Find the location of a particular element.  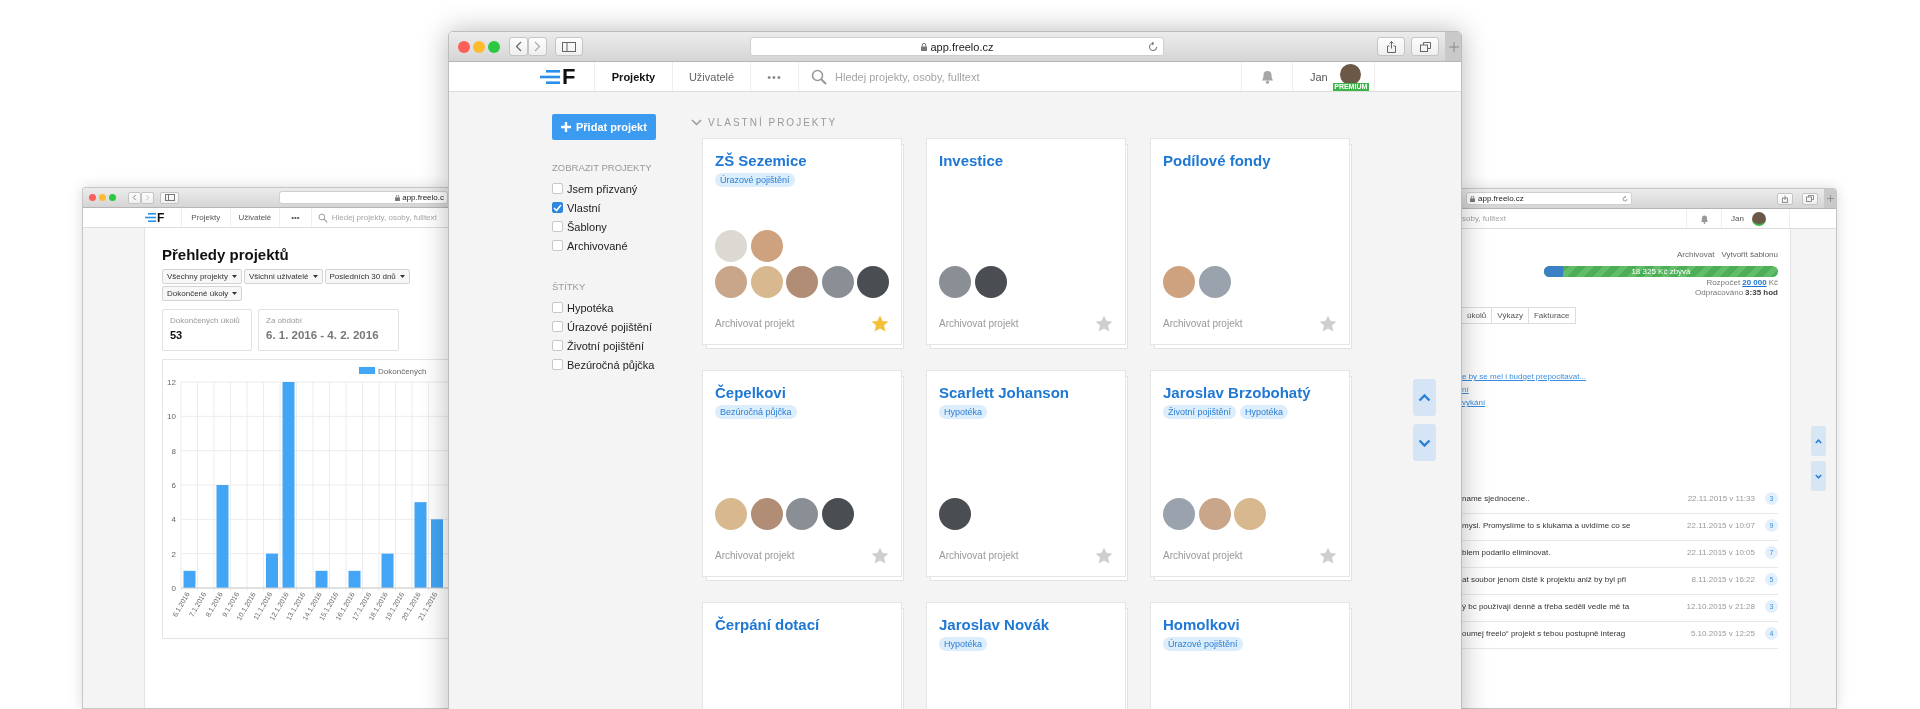

page-title: Přehledy projektů is located at coordinates (226, 254).